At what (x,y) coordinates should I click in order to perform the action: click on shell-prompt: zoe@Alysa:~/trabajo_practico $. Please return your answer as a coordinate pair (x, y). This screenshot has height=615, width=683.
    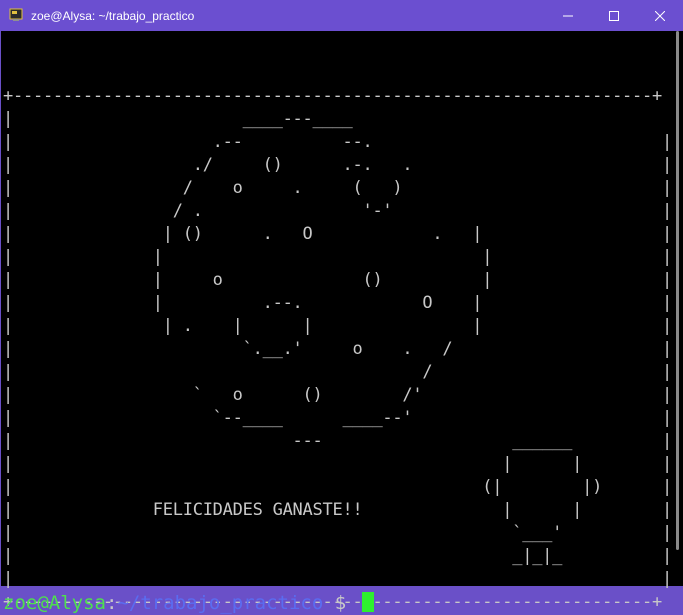
    Looking at the image, I should click on (188, 603).